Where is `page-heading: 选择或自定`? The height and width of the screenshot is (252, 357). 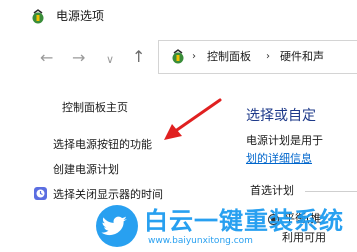
page-heading: 选择或自定 is located at coordinates (281, 116).